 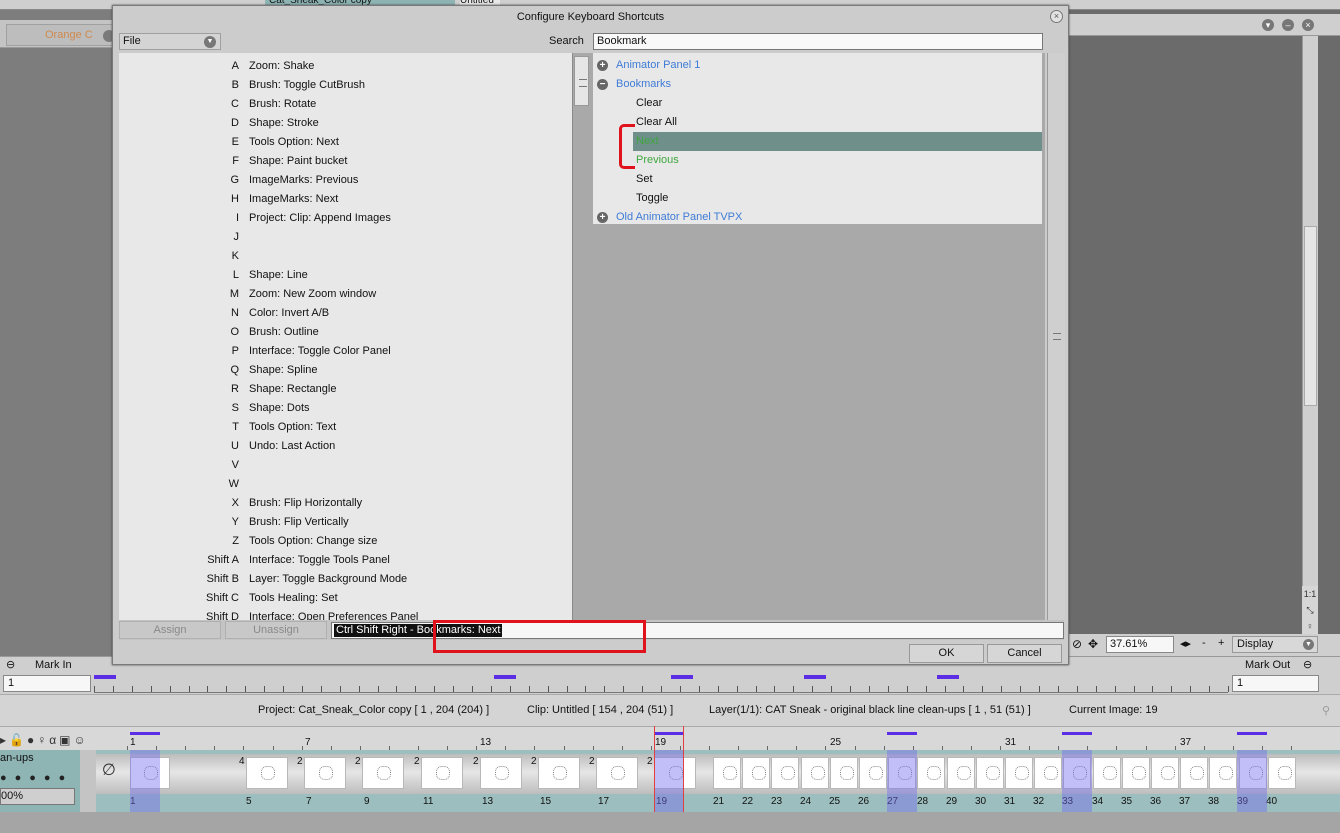 I want to click on tree-item: Clear, so click(x=817, y=103).